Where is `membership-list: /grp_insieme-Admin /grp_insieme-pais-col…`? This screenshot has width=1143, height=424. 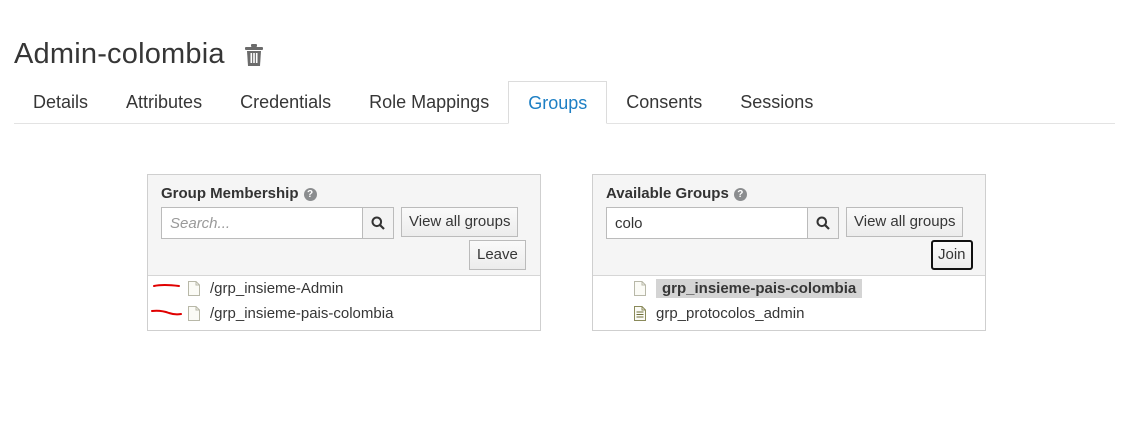 membership-list: /grp_insieme-Admin /grp_insieme-pais-col… is located at coordinates (344, 301).